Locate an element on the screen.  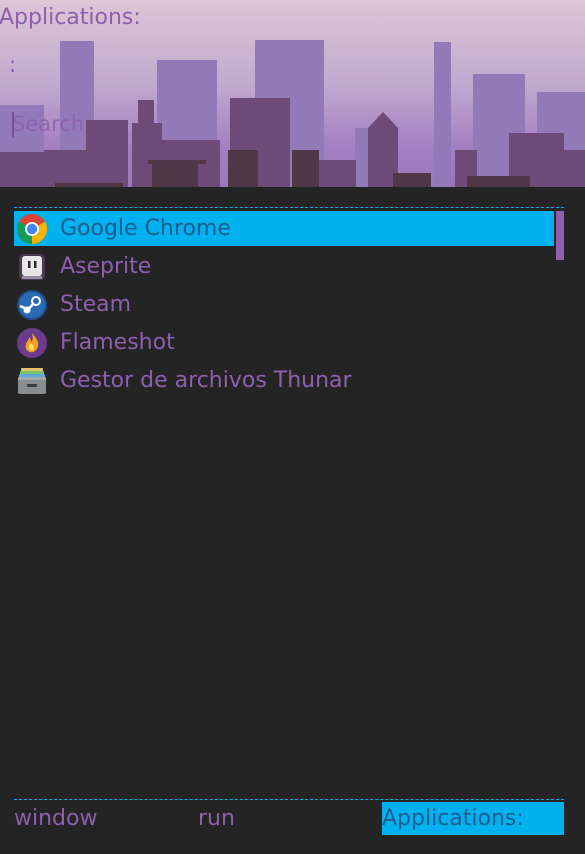
aseprite-icon is located at coordinates (32, 266).